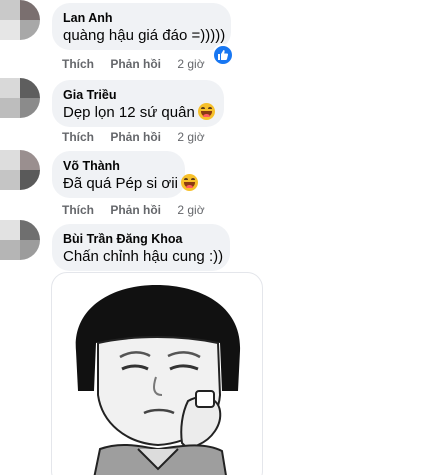 This screenshot has width=433, height=475. What do you see at coordinates (144, 35) in the screenshot?
I see `comment-text: quàng hậu giá đáo =)))))` at bounding box center [144, 35].